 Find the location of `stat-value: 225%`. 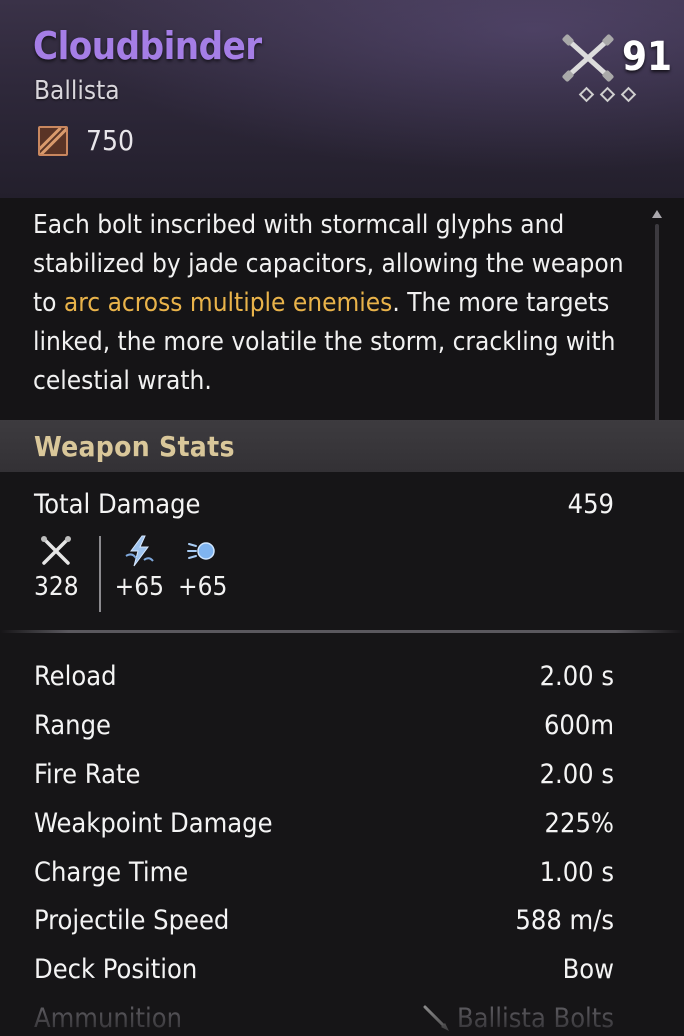

stat-value: 225% is located at coordinates (579, 823).